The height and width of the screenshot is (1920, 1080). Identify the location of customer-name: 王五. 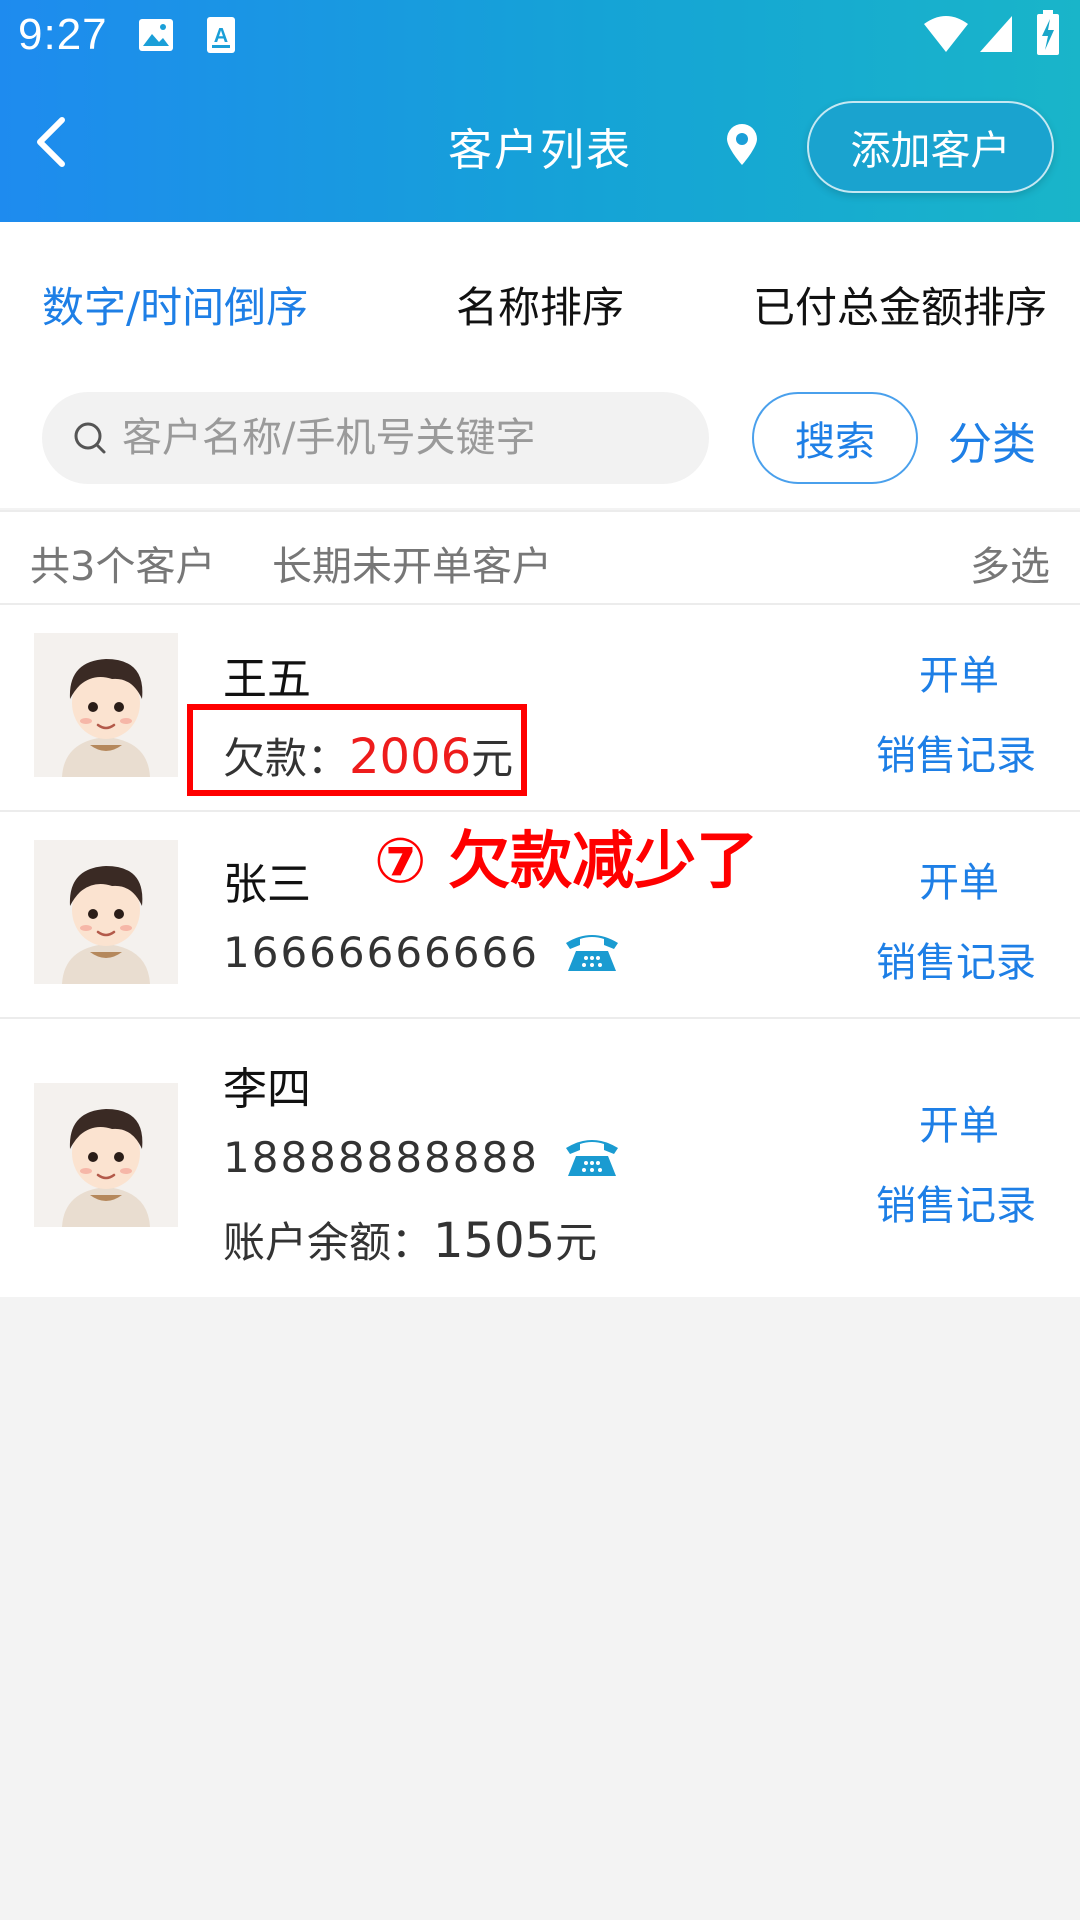
(267, 679).